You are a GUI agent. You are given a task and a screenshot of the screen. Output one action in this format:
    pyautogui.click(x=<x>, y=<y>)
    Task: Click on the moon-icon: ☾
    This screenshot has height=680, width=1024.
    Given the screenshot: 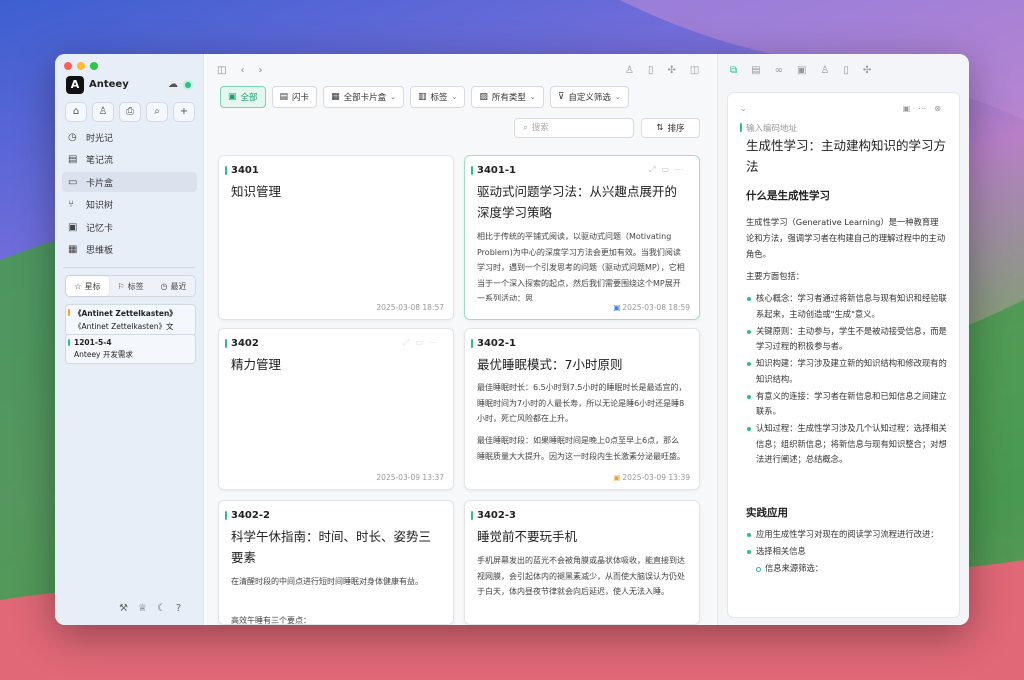 What is the action you would take?
    pyautogui.click(x=161, y=608)
    